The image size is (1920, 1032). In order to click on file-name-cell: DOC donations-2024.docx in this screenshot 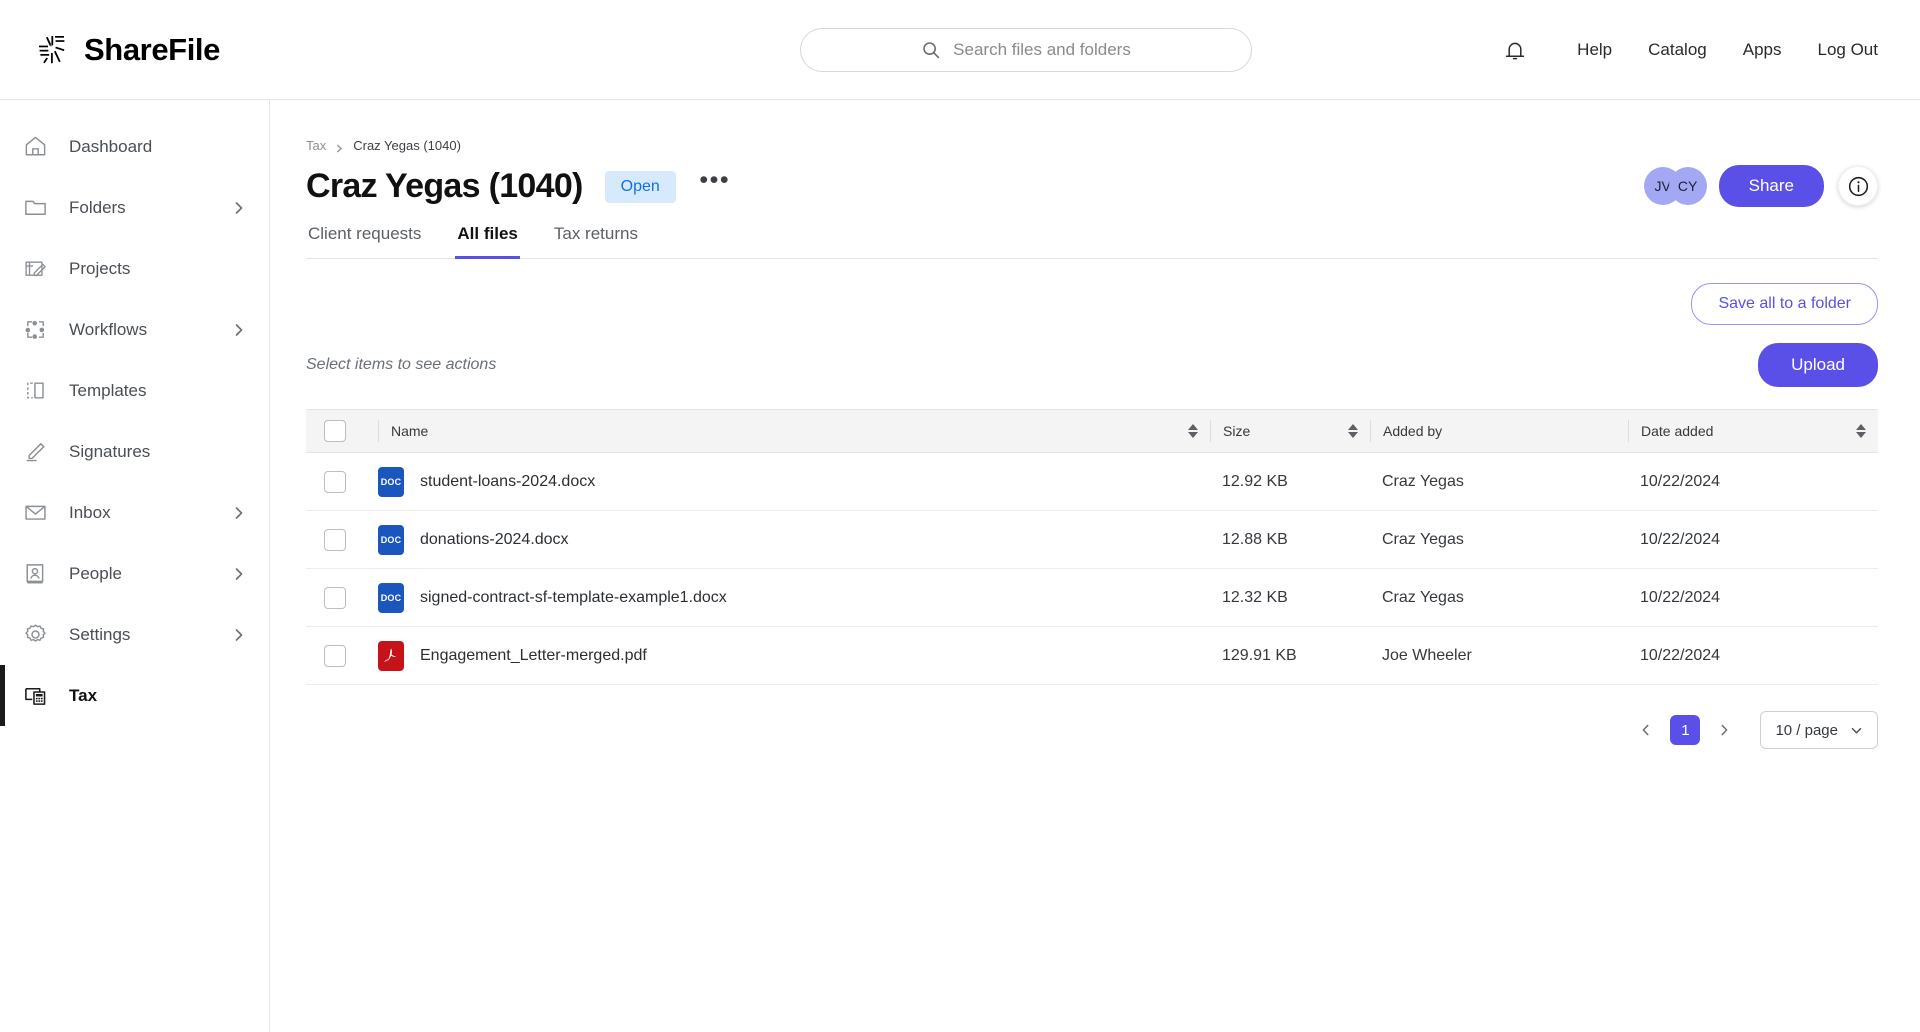, I will do `click(794, 539)`.